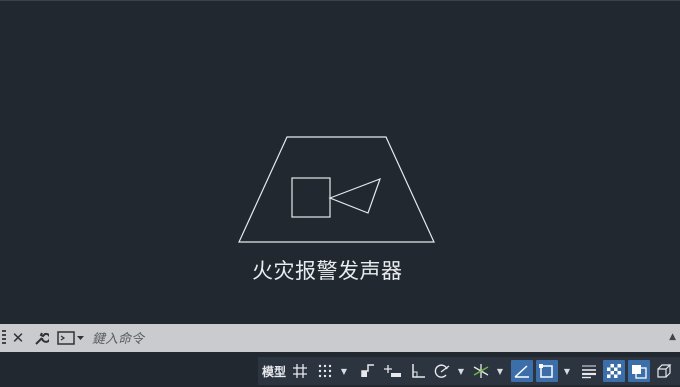  What do you see at coordinates (500, 371) in the screenshot?
I see `isometric-dropdown-icon: ▼` at bounding box center [500, 371].